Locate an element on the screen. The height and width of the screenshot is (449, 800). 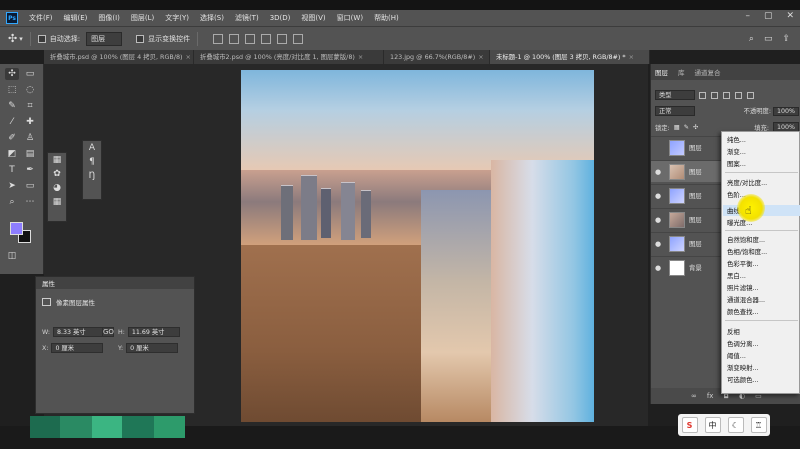
opacity-field: 100% is located at coordinates (785, 111).